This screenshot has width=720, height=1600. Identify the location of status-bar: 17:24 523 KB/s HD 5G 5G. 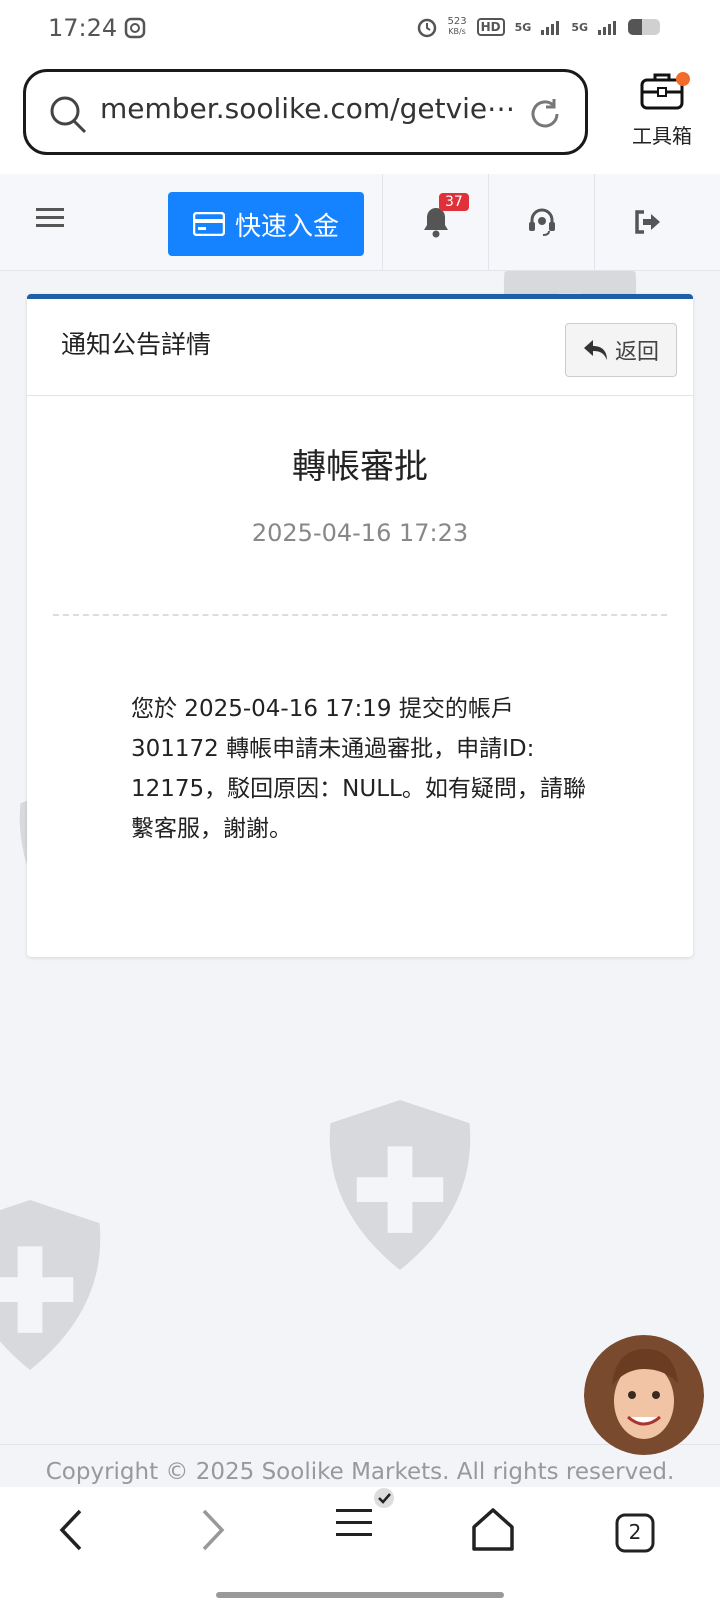
(360, 29).